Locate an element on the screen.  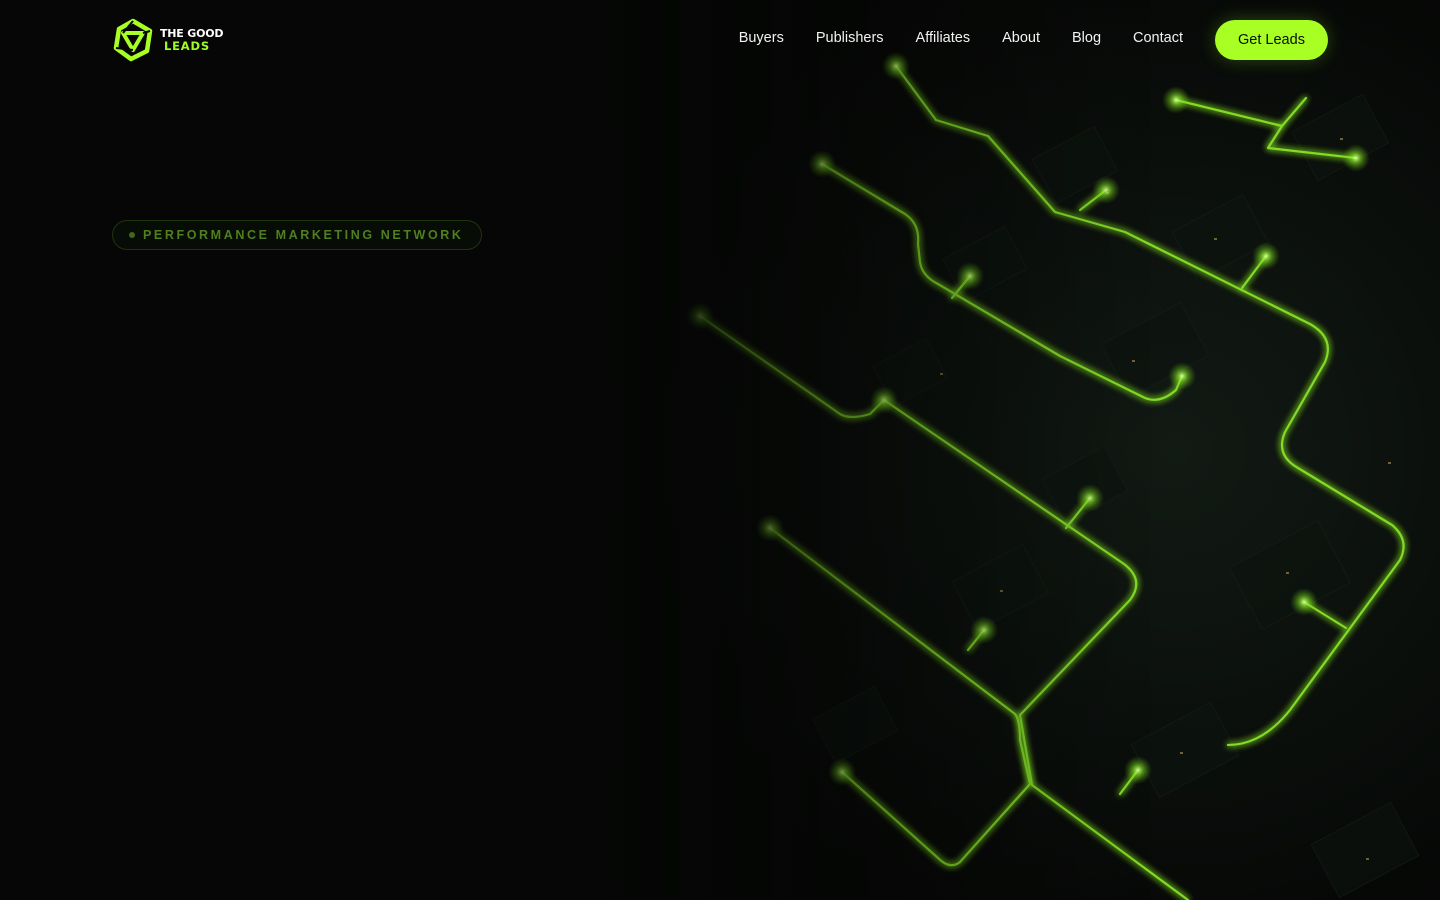
nav-about: About is located at coordinates (1021, 38).